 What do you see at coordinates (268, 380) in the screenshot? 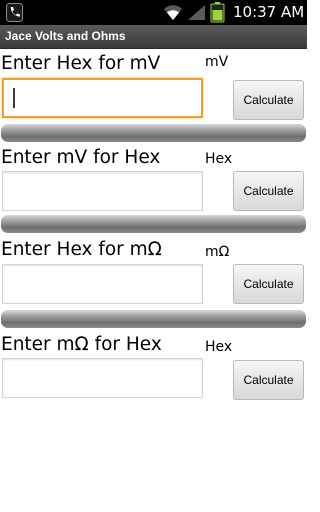
I see `mohm-to-hex-calculate-button: Calculate` at bounding box center [268, 380].